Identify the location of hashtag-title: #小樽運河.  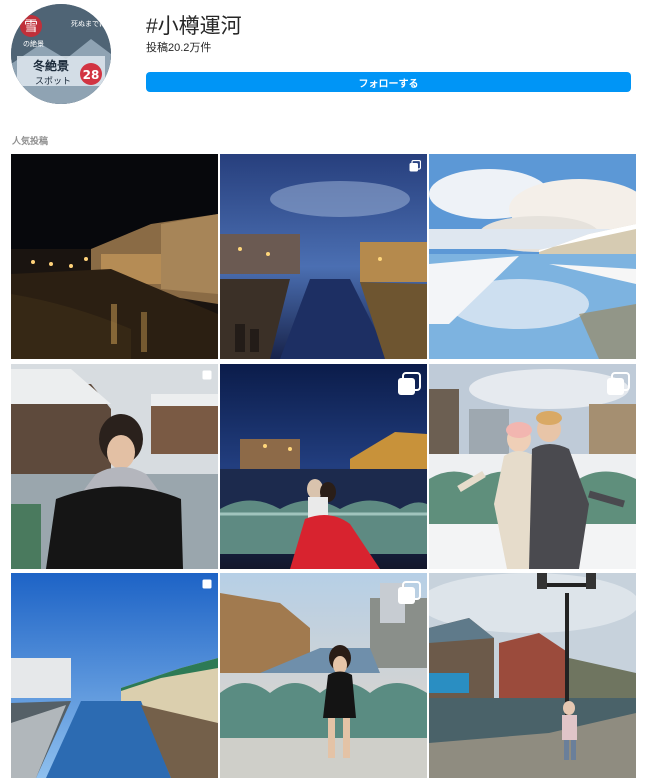
(194, 26).